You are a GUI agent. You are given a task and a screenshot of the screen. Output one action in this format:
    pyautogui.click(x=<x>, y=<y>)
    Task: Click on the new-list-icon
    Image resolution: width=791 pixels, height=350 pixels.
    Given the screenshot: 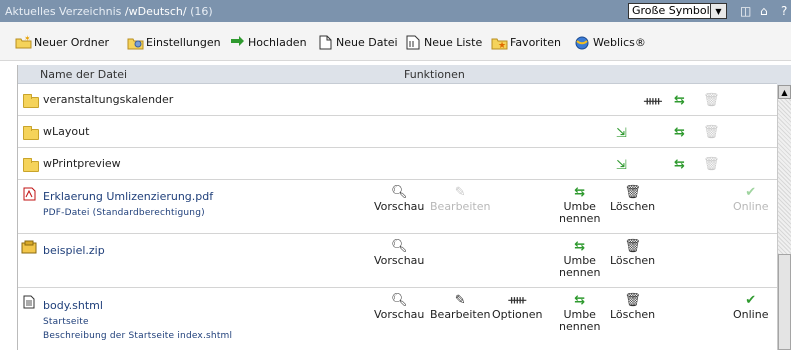 What is the action you would take?
    pyautogui.click(x=413, y=42)
    